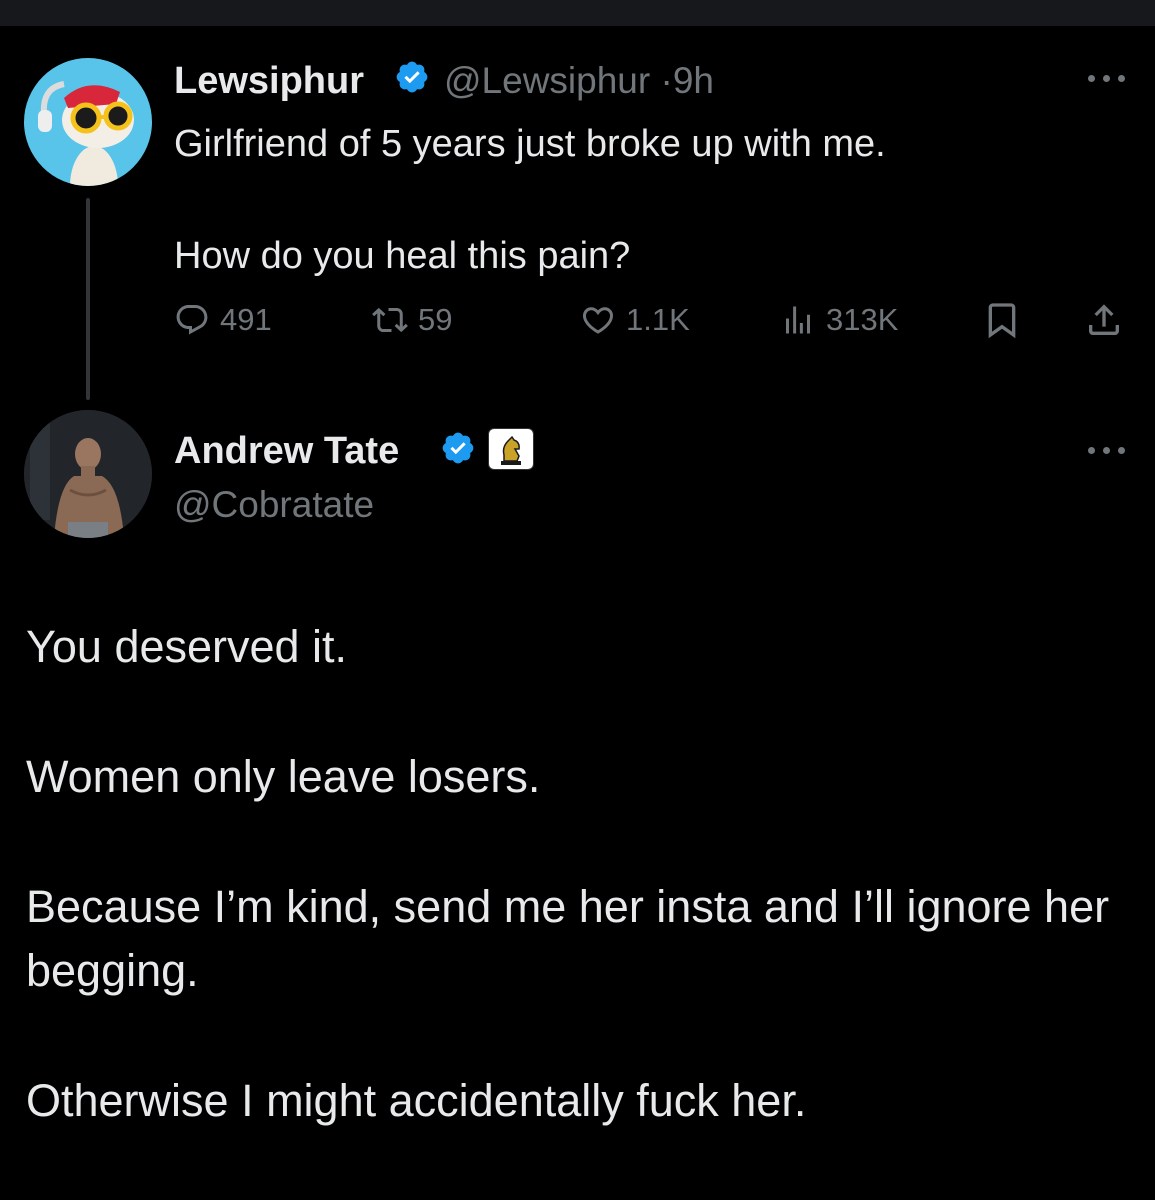 The height and width of the screenshot is (1200, 1155). What do you see at coordinates (192, 320) in the screenshot?
I see `reply-icon` at bounding box center [192, 320].